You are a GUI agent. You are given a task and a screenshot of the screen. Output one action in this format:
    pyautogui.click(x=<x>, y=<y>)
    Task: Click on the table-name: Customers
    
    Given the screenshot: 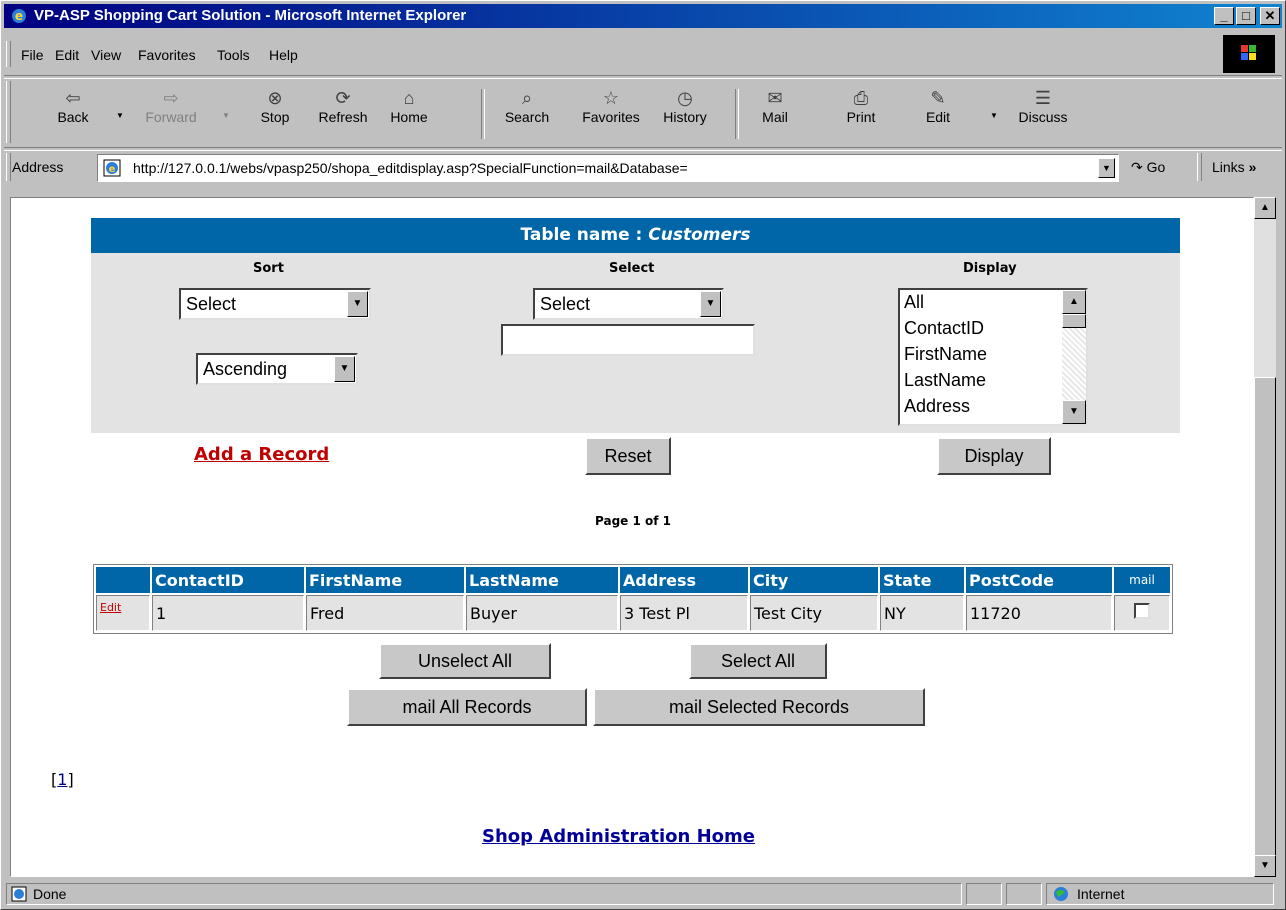 What is the action you would take?
    pyautogui.click(x=699, y=235)
    